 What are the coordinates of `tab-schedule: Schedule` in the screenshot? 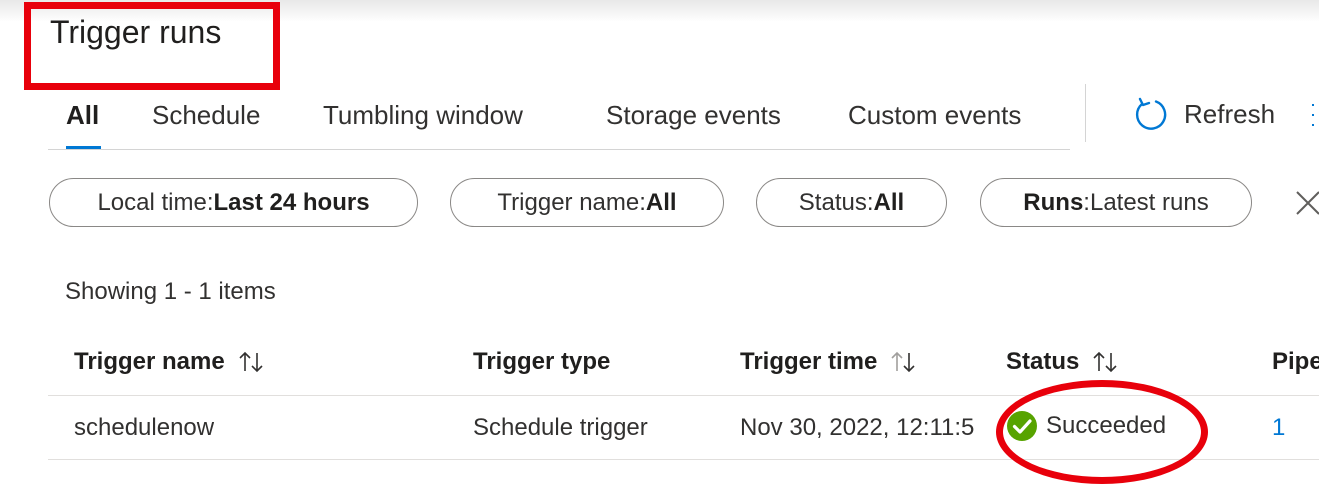 It's located at (206, 115).